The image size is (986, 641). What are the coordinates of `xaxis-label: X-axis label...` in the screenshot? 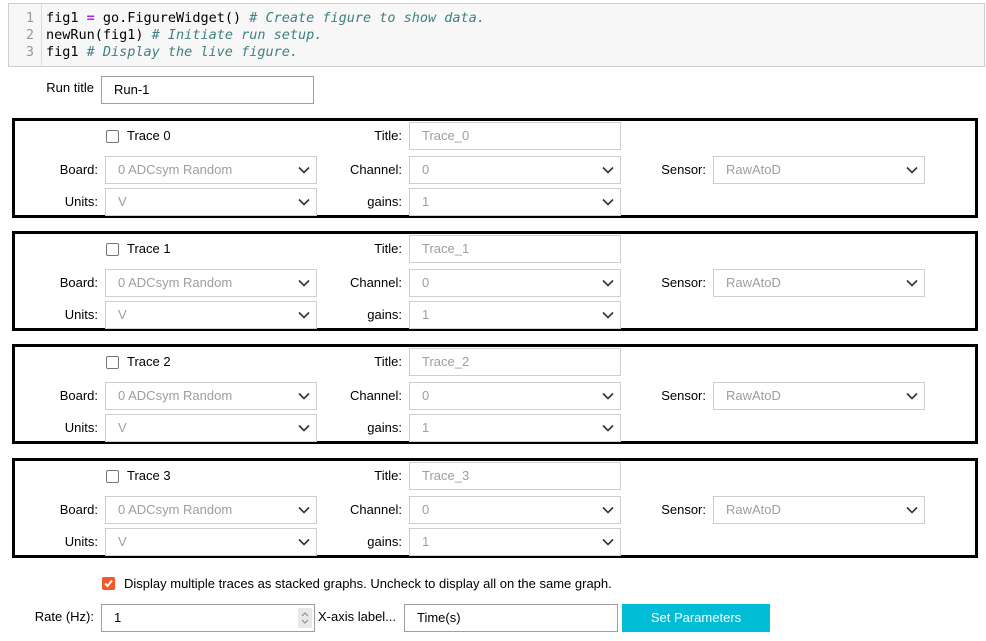 It's located at (357, 616).